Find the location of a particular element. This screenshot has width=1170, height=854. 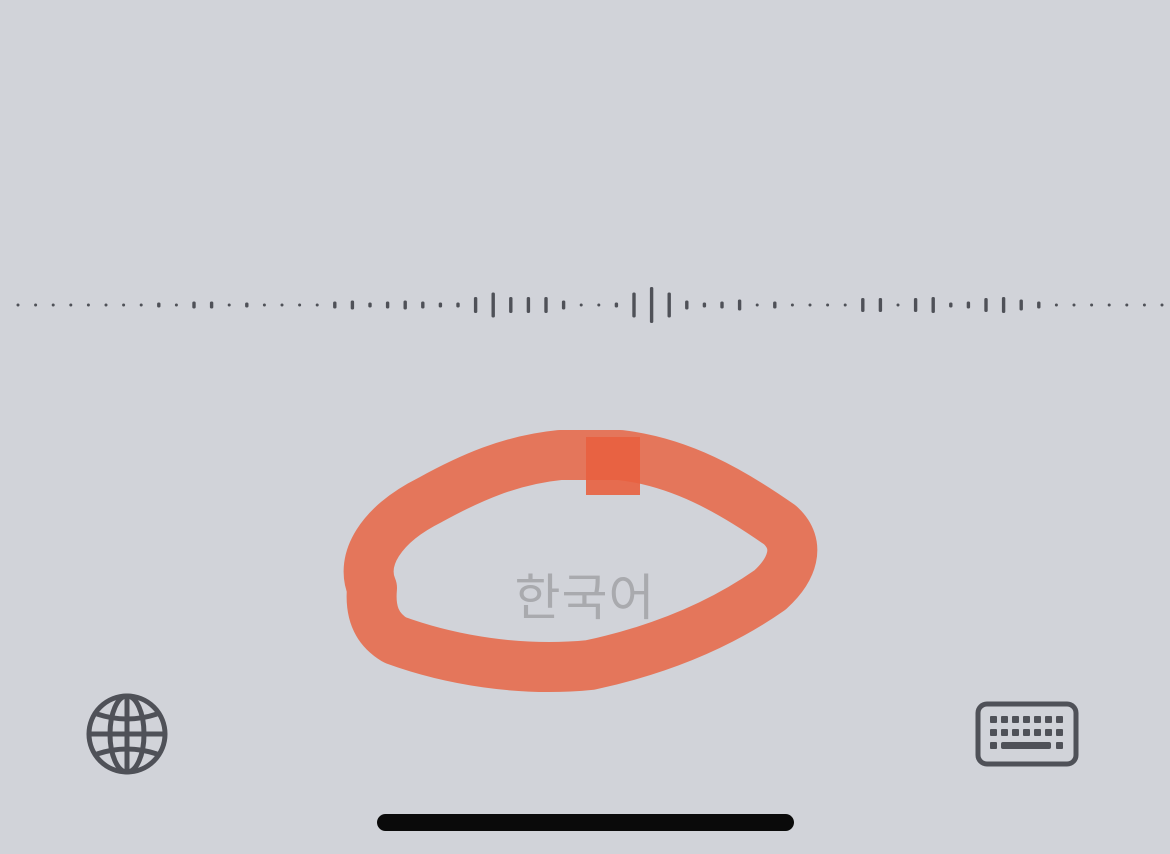

dictation-language-label: 한국어 is located at coordinates (585, 598).